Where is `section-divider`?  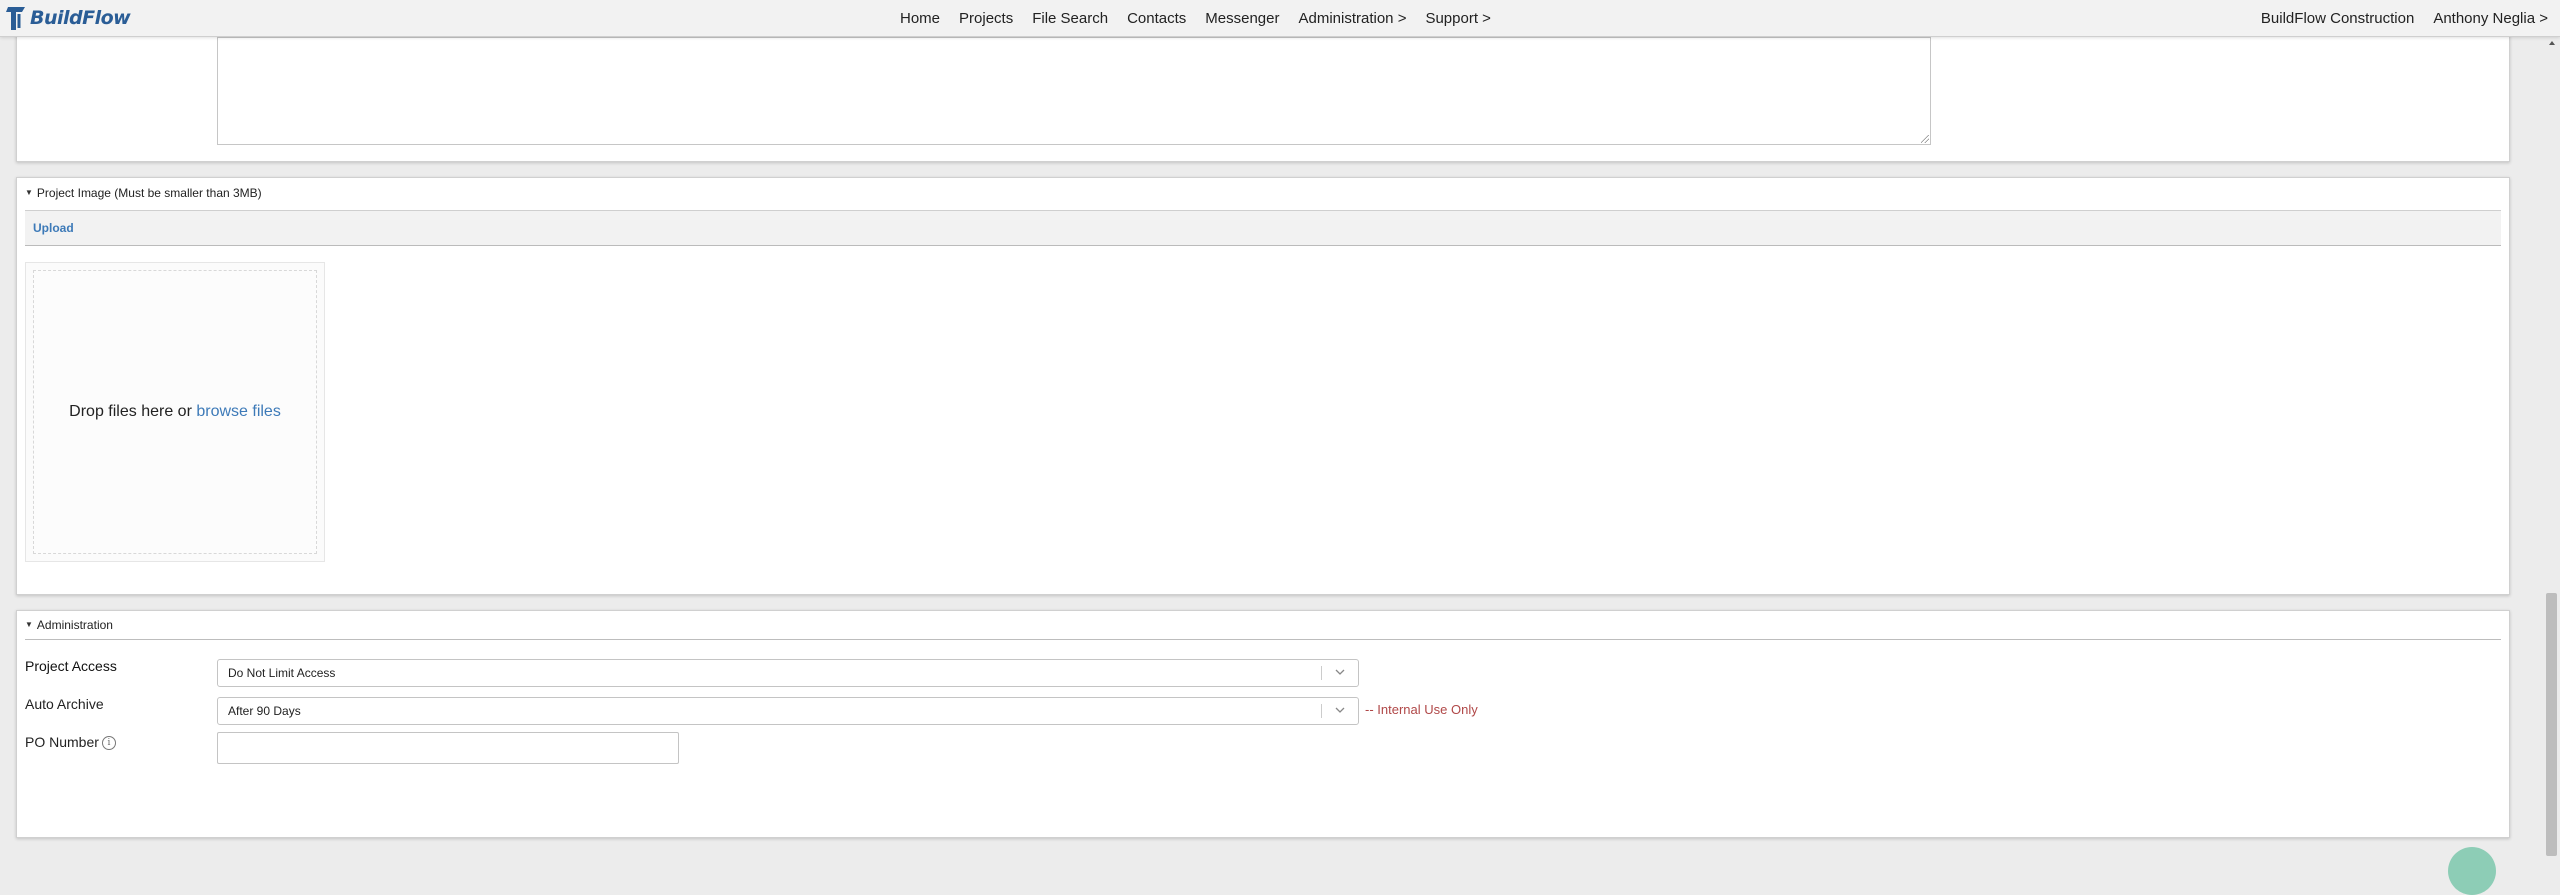
section-divider is located at coordinates (1263, 639).